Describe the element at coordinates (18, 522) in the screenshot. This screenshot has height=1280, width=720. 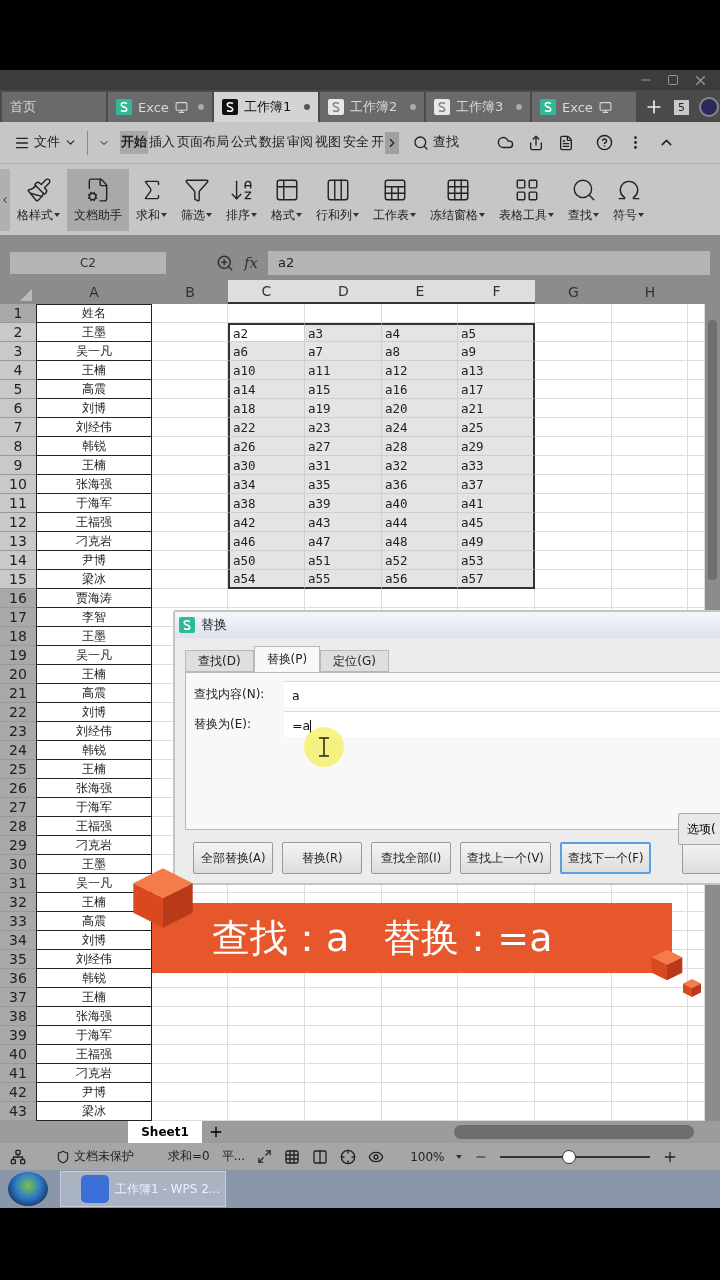
I see `row-header: 12` at that location.